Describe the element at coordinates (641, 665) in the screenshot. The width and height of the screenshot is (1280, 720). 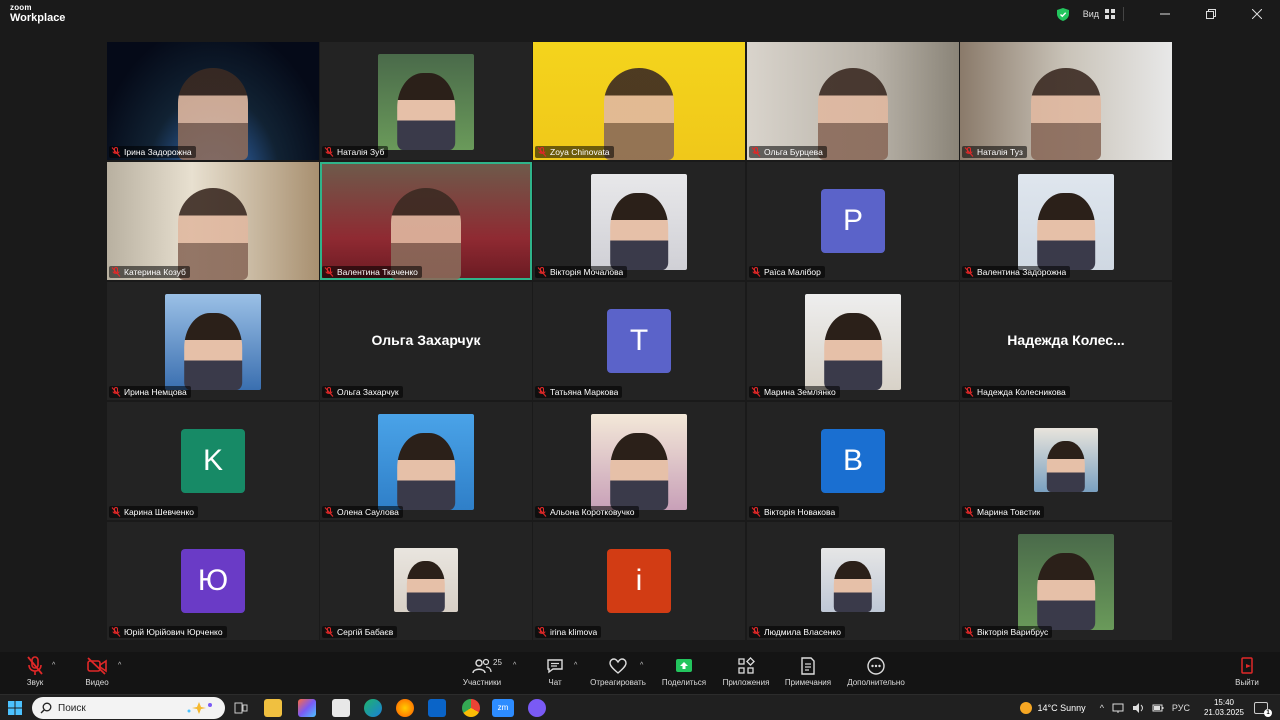
I see `react-options-caret: ^` at that location.